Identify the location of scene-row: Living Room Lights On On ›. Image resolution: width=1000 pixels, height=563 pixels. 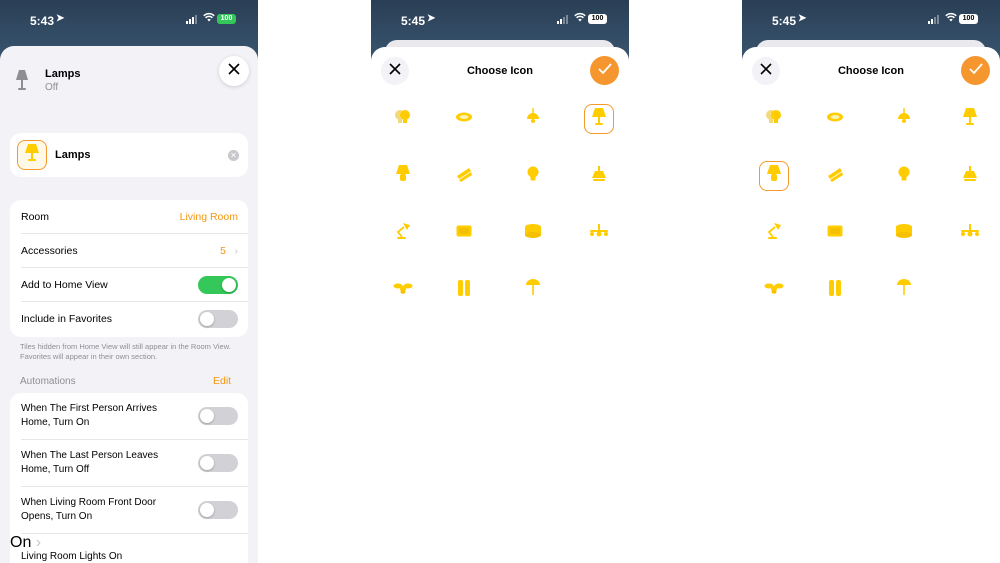
(129, 548).